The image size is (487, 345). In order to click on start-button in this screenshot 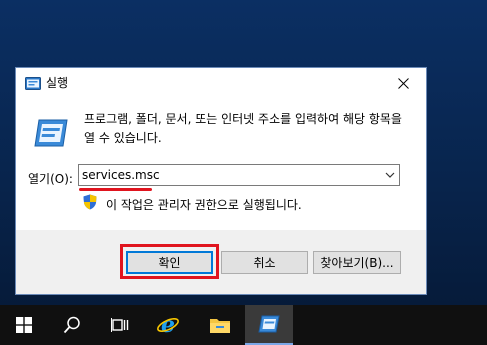, I will do `click(24, 325)`.